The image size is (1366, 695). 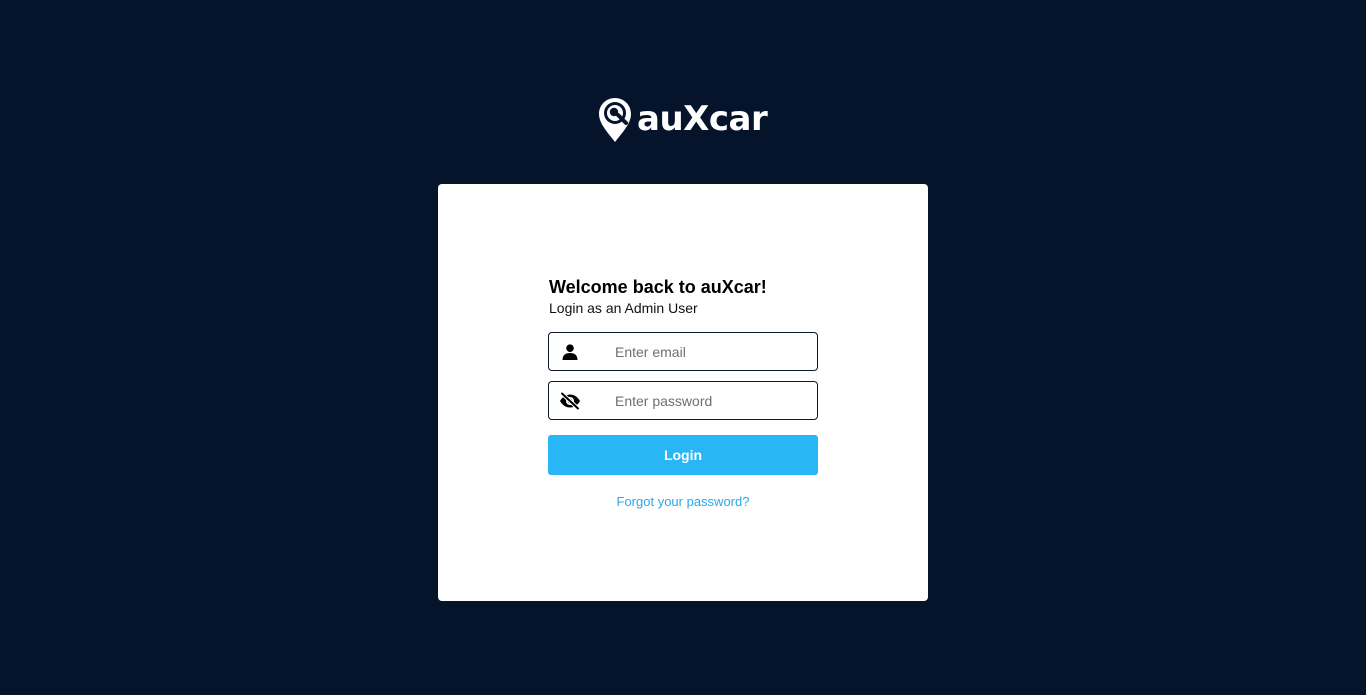 I want to click on email-input, so click(x=710, y=351).